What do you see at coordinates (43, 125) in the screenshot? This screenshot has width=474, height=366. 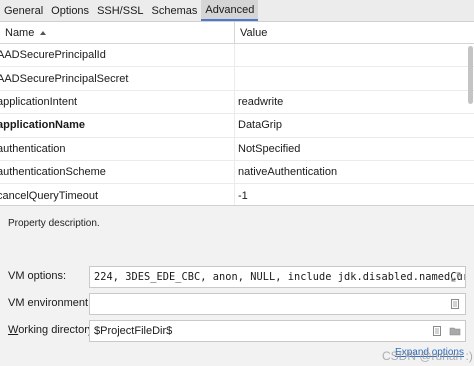 I see `property-name: applicationName` at bounding box center [43, 125].